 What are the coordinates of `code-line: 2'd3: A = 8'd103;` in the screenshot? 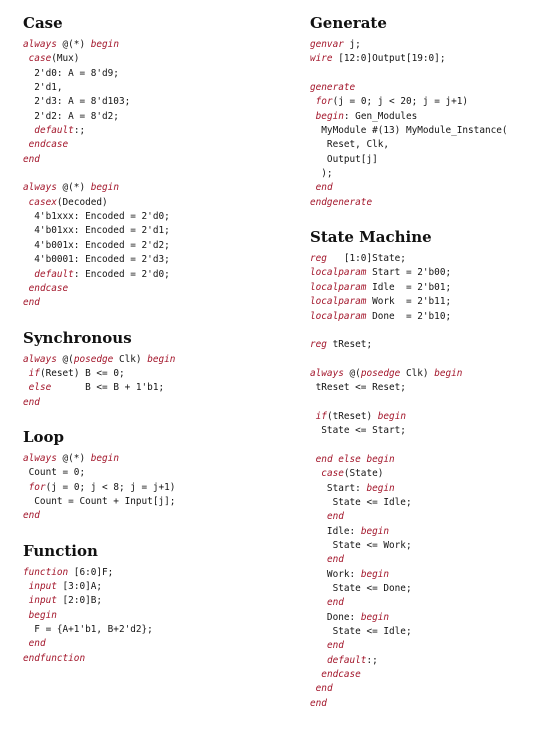 It's located at (148, 102).